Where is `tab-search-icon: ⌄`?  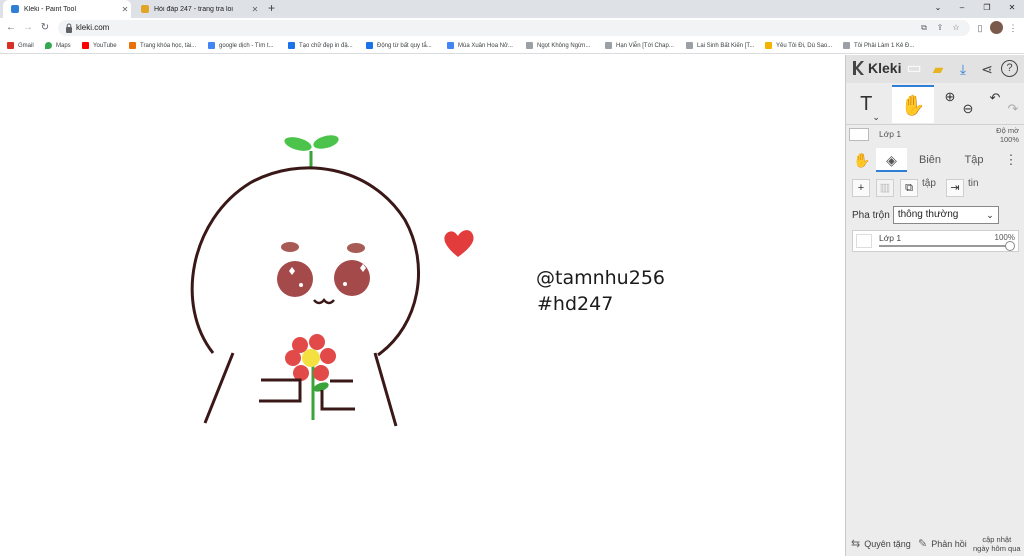 tab-search-icon: ⌄ is located at coordinates (938, 8).